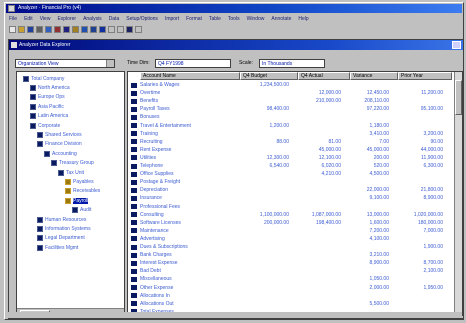 The width and height of the screenshot is (466, 323). What do you see at coordinates (120, 29) in the screenshot?
I see `filter-icon` at bounding box center [120, 29].